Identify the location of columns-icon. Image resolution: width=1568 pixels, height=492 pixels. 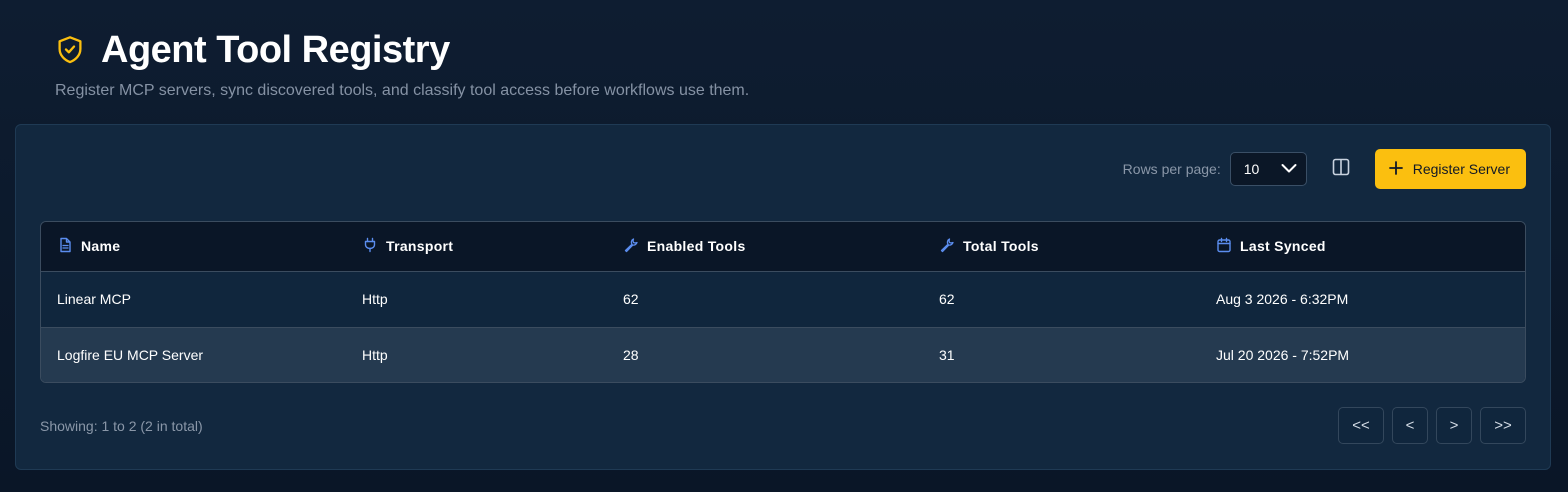
(1341, 169).